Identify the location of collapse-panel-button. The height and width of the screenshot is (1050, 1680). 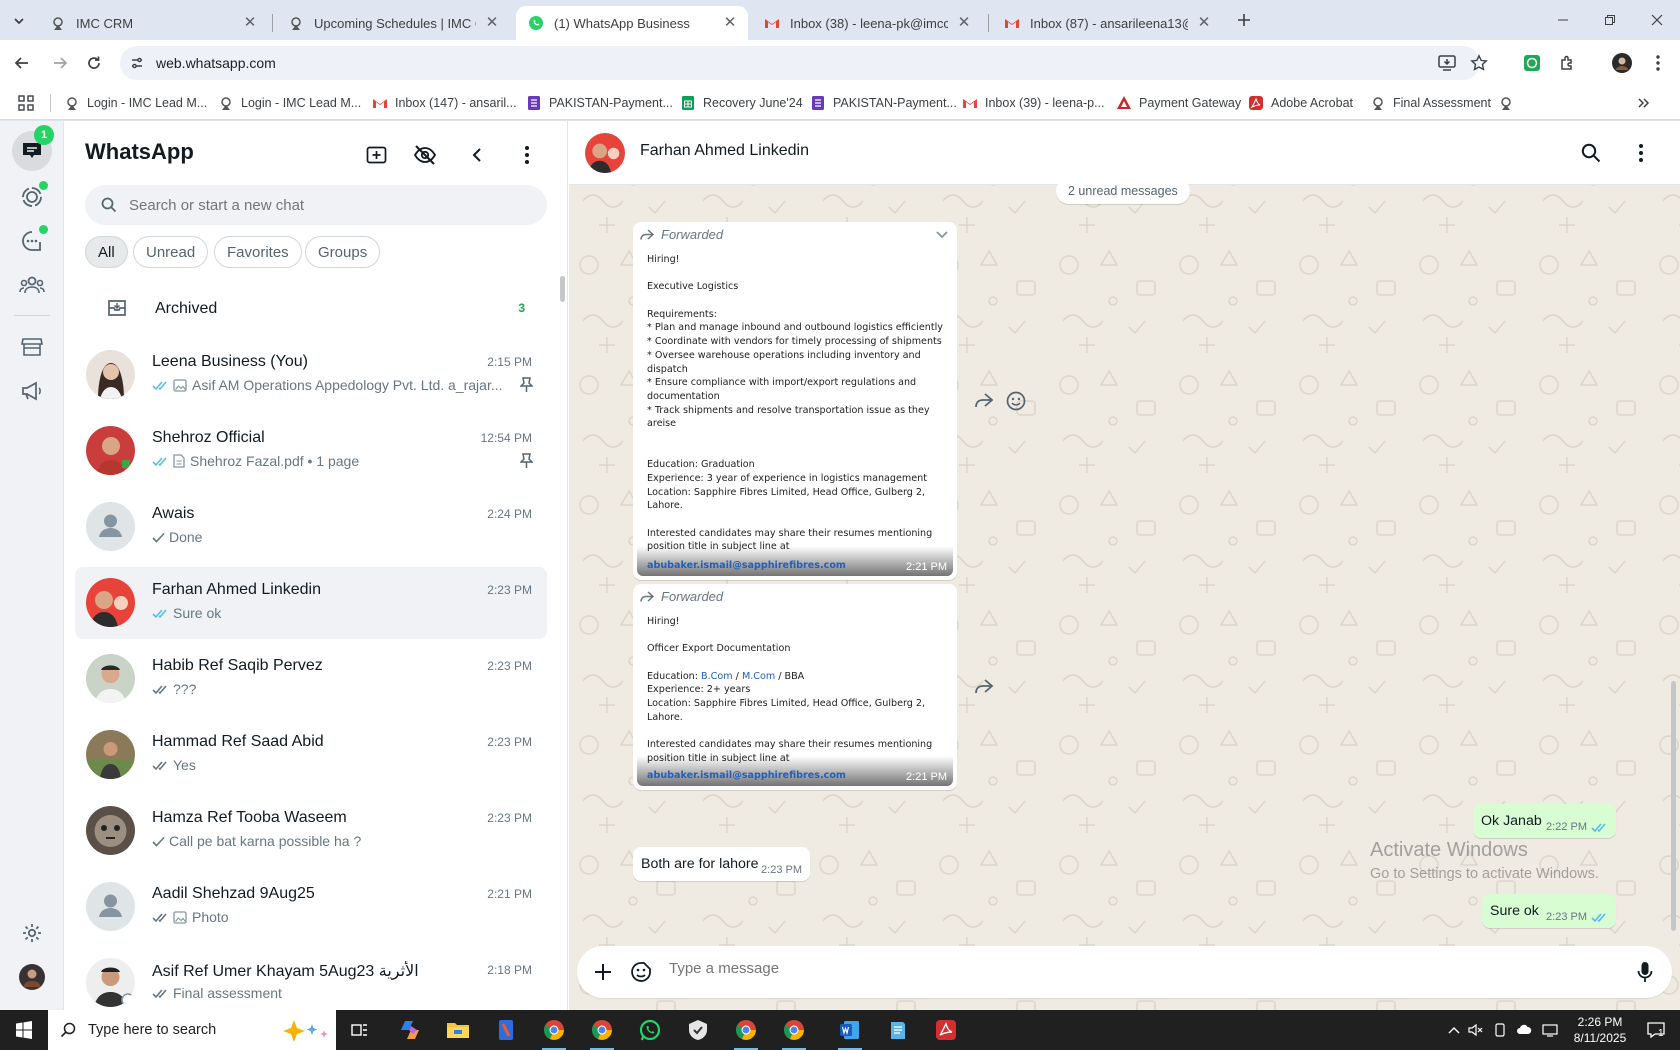
(477, 155).